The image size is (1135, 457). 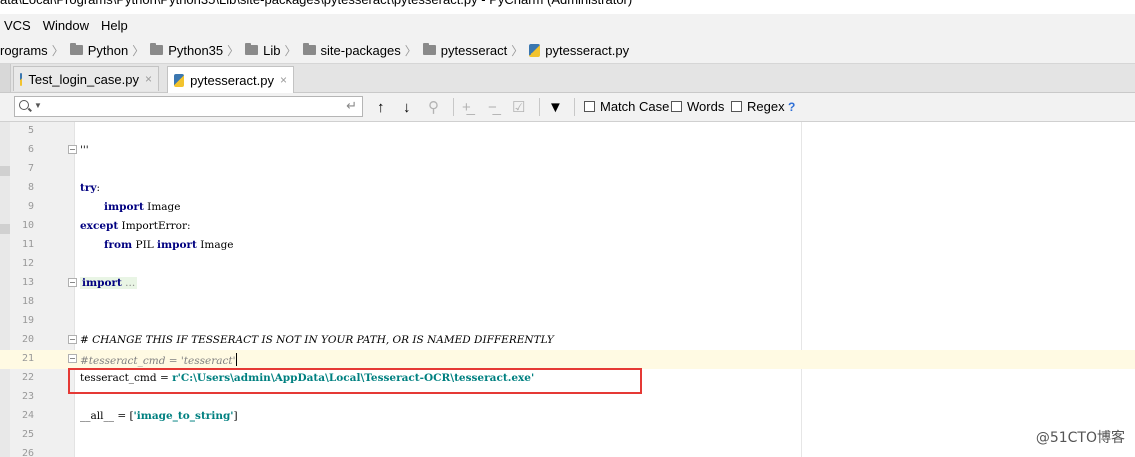 I want to click on tab-label: Test_login_case.py, so click(x=83, y=79).